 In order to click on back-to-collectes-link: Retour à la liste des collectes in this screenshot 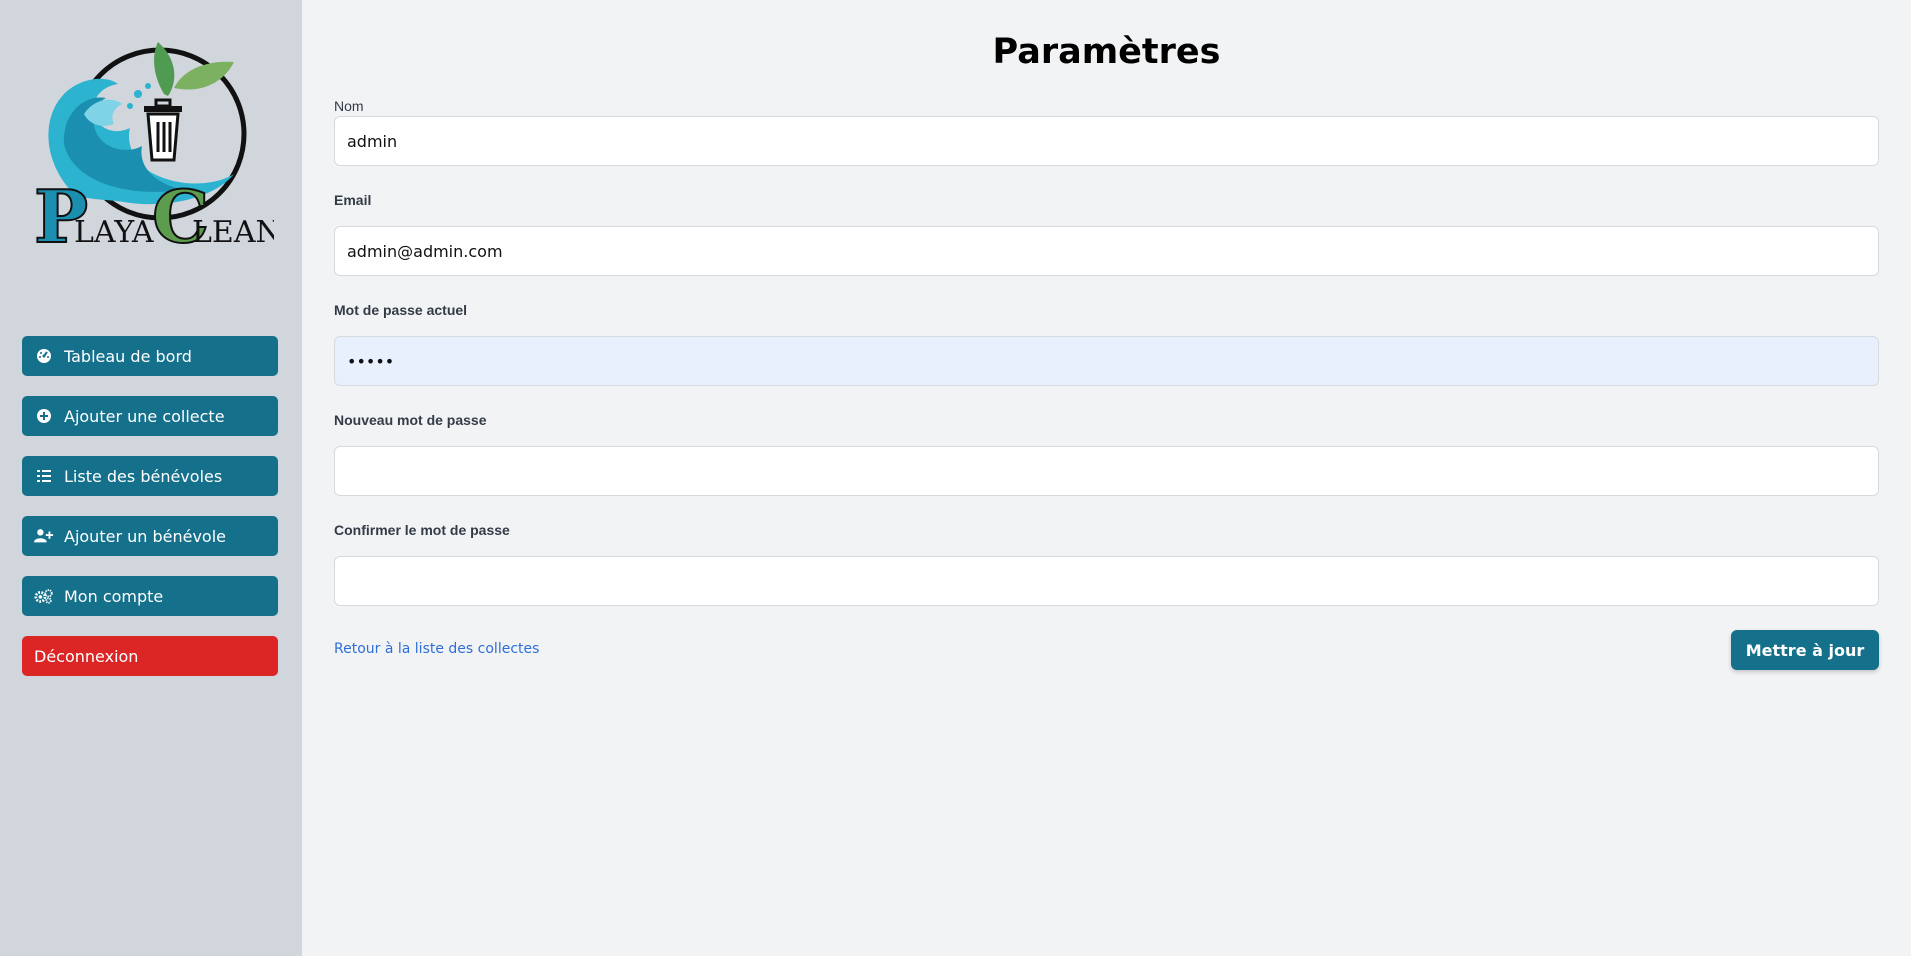, I will do `click(436, 649)`.